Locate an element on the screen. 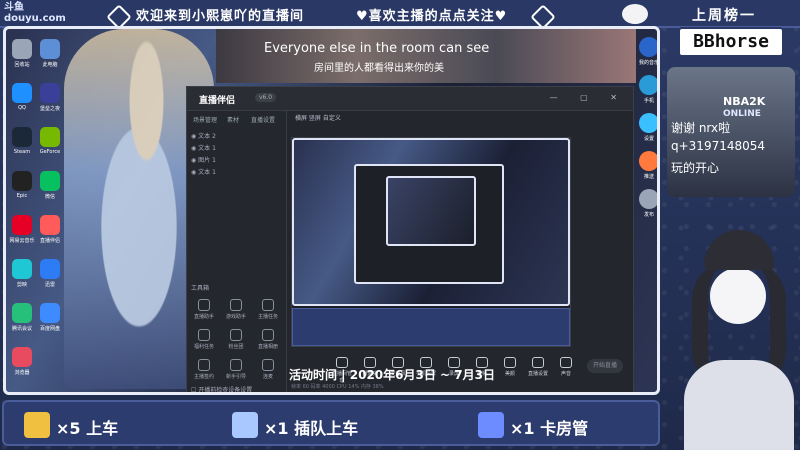 Image resolution: width=800 pixels, height=450 pixels. desktop-icon-label: 浏览器 is located at coordinates (22, 373).